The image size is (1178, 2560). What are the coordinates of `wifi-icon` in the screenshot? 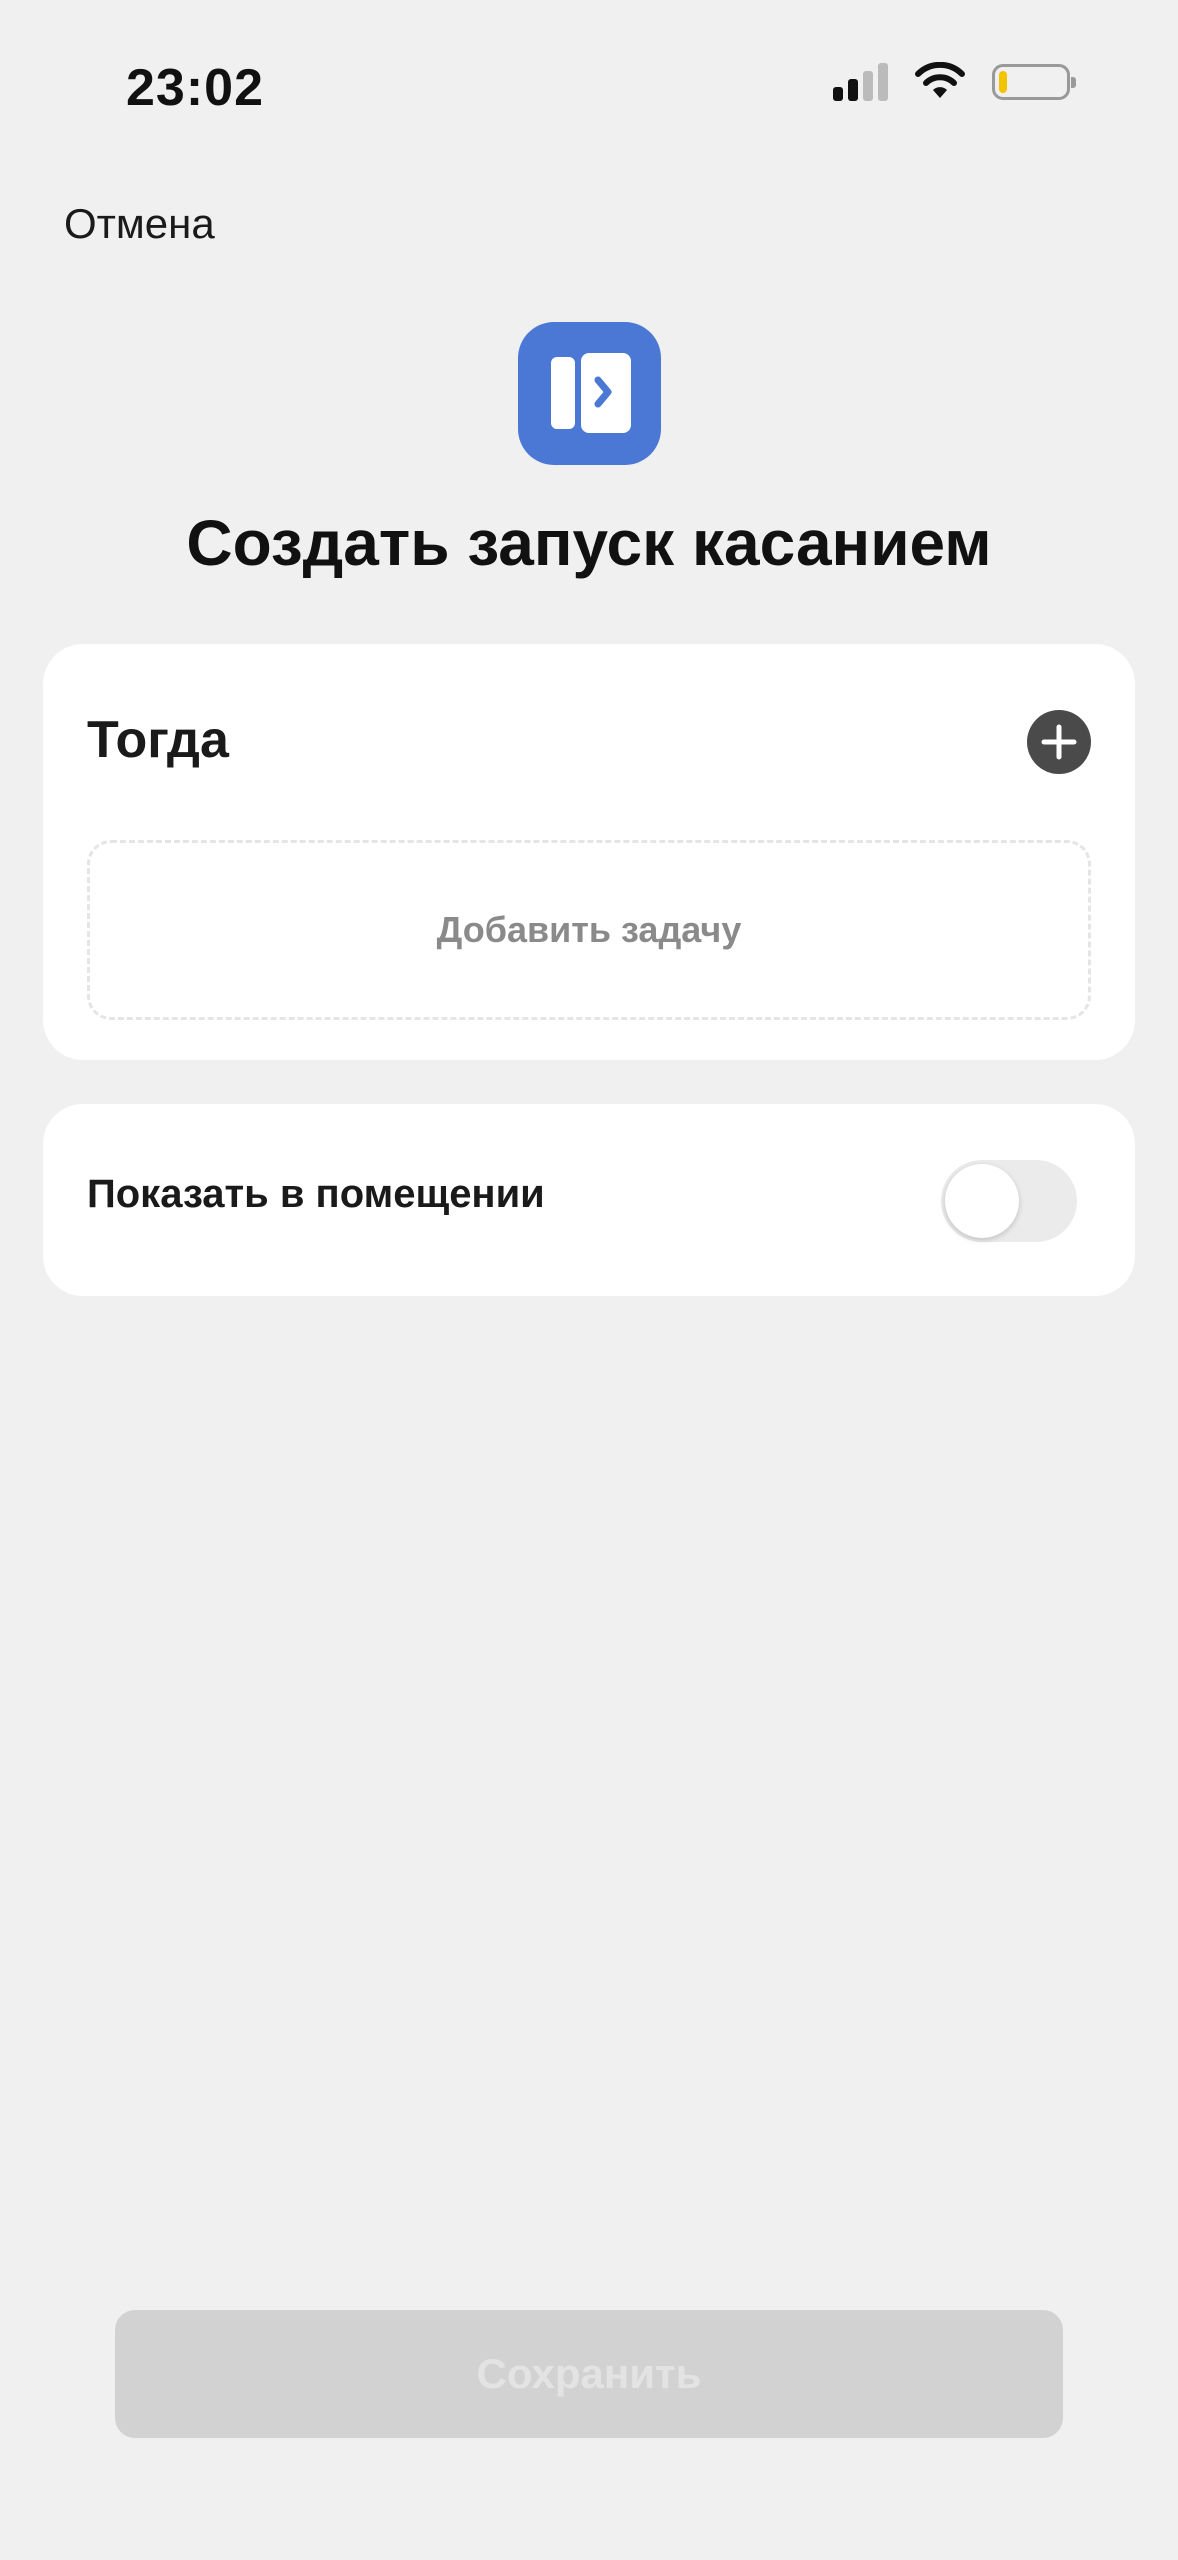 It's located at (940, 80).